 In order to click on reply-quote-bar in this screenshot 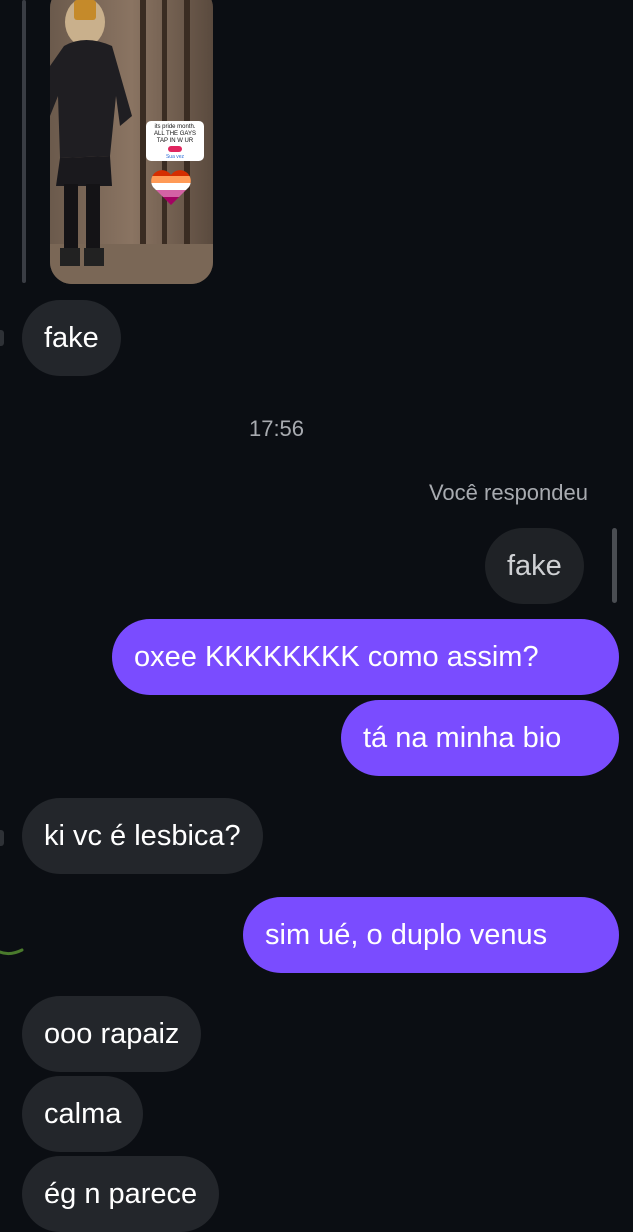, I will do `click(614, 565)`.